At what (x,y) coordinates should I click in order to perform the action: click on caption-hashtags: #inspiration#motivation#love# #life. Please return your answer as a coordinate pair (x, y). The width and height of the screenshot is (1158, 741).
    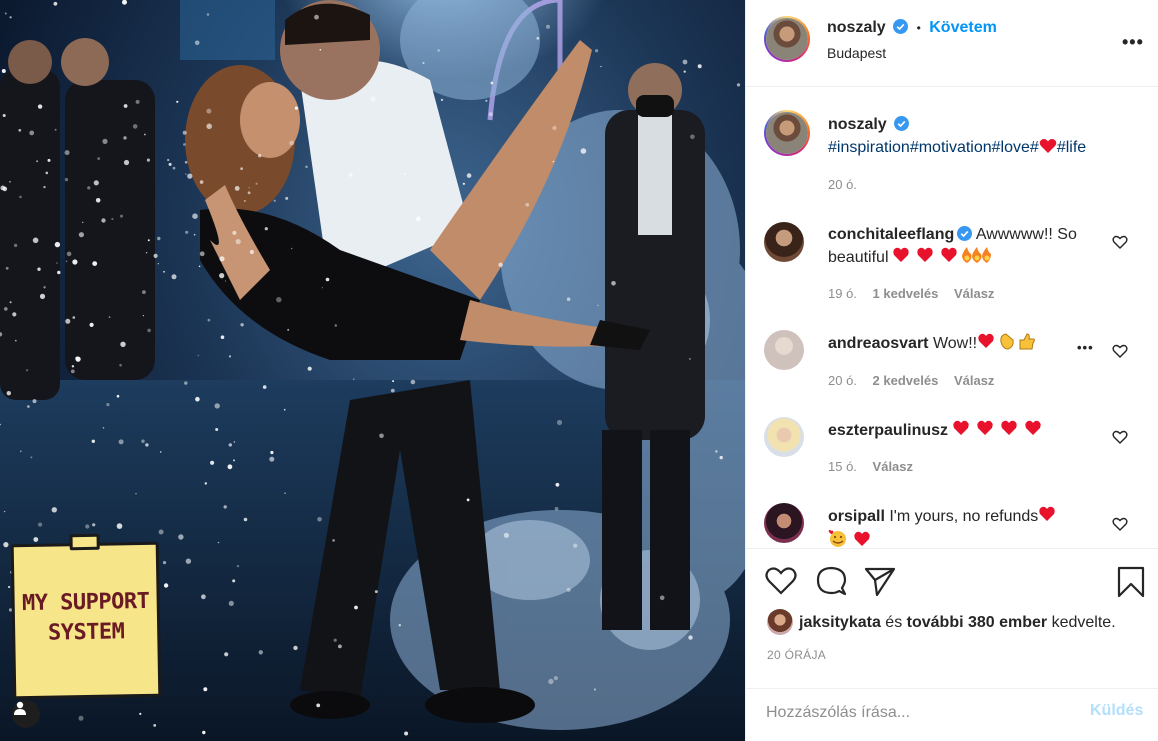
    Looking at the image, I should click on (957, 148).